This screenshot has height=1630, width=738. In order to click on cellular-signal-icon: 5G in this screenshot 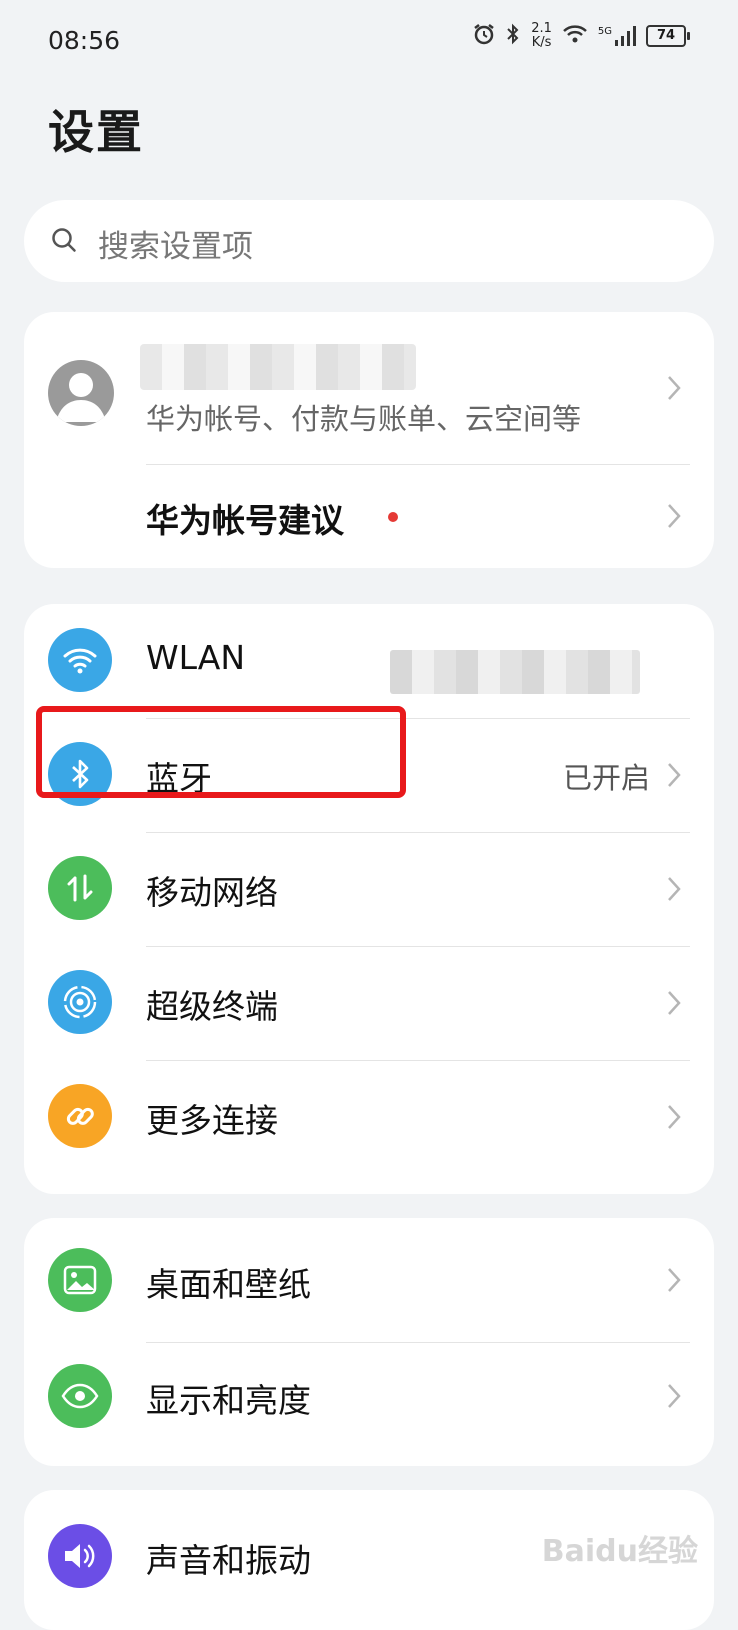, I will do `click(617, 36)`.